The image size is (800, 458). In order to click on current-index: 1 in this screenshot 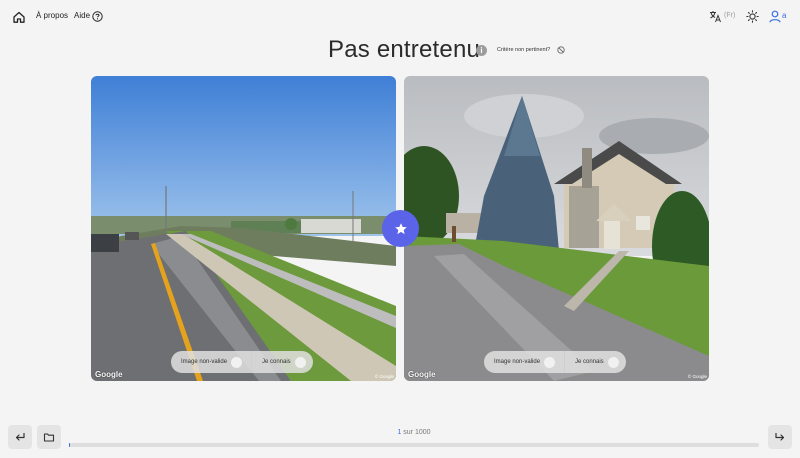, I will do `click(399, 432)`.